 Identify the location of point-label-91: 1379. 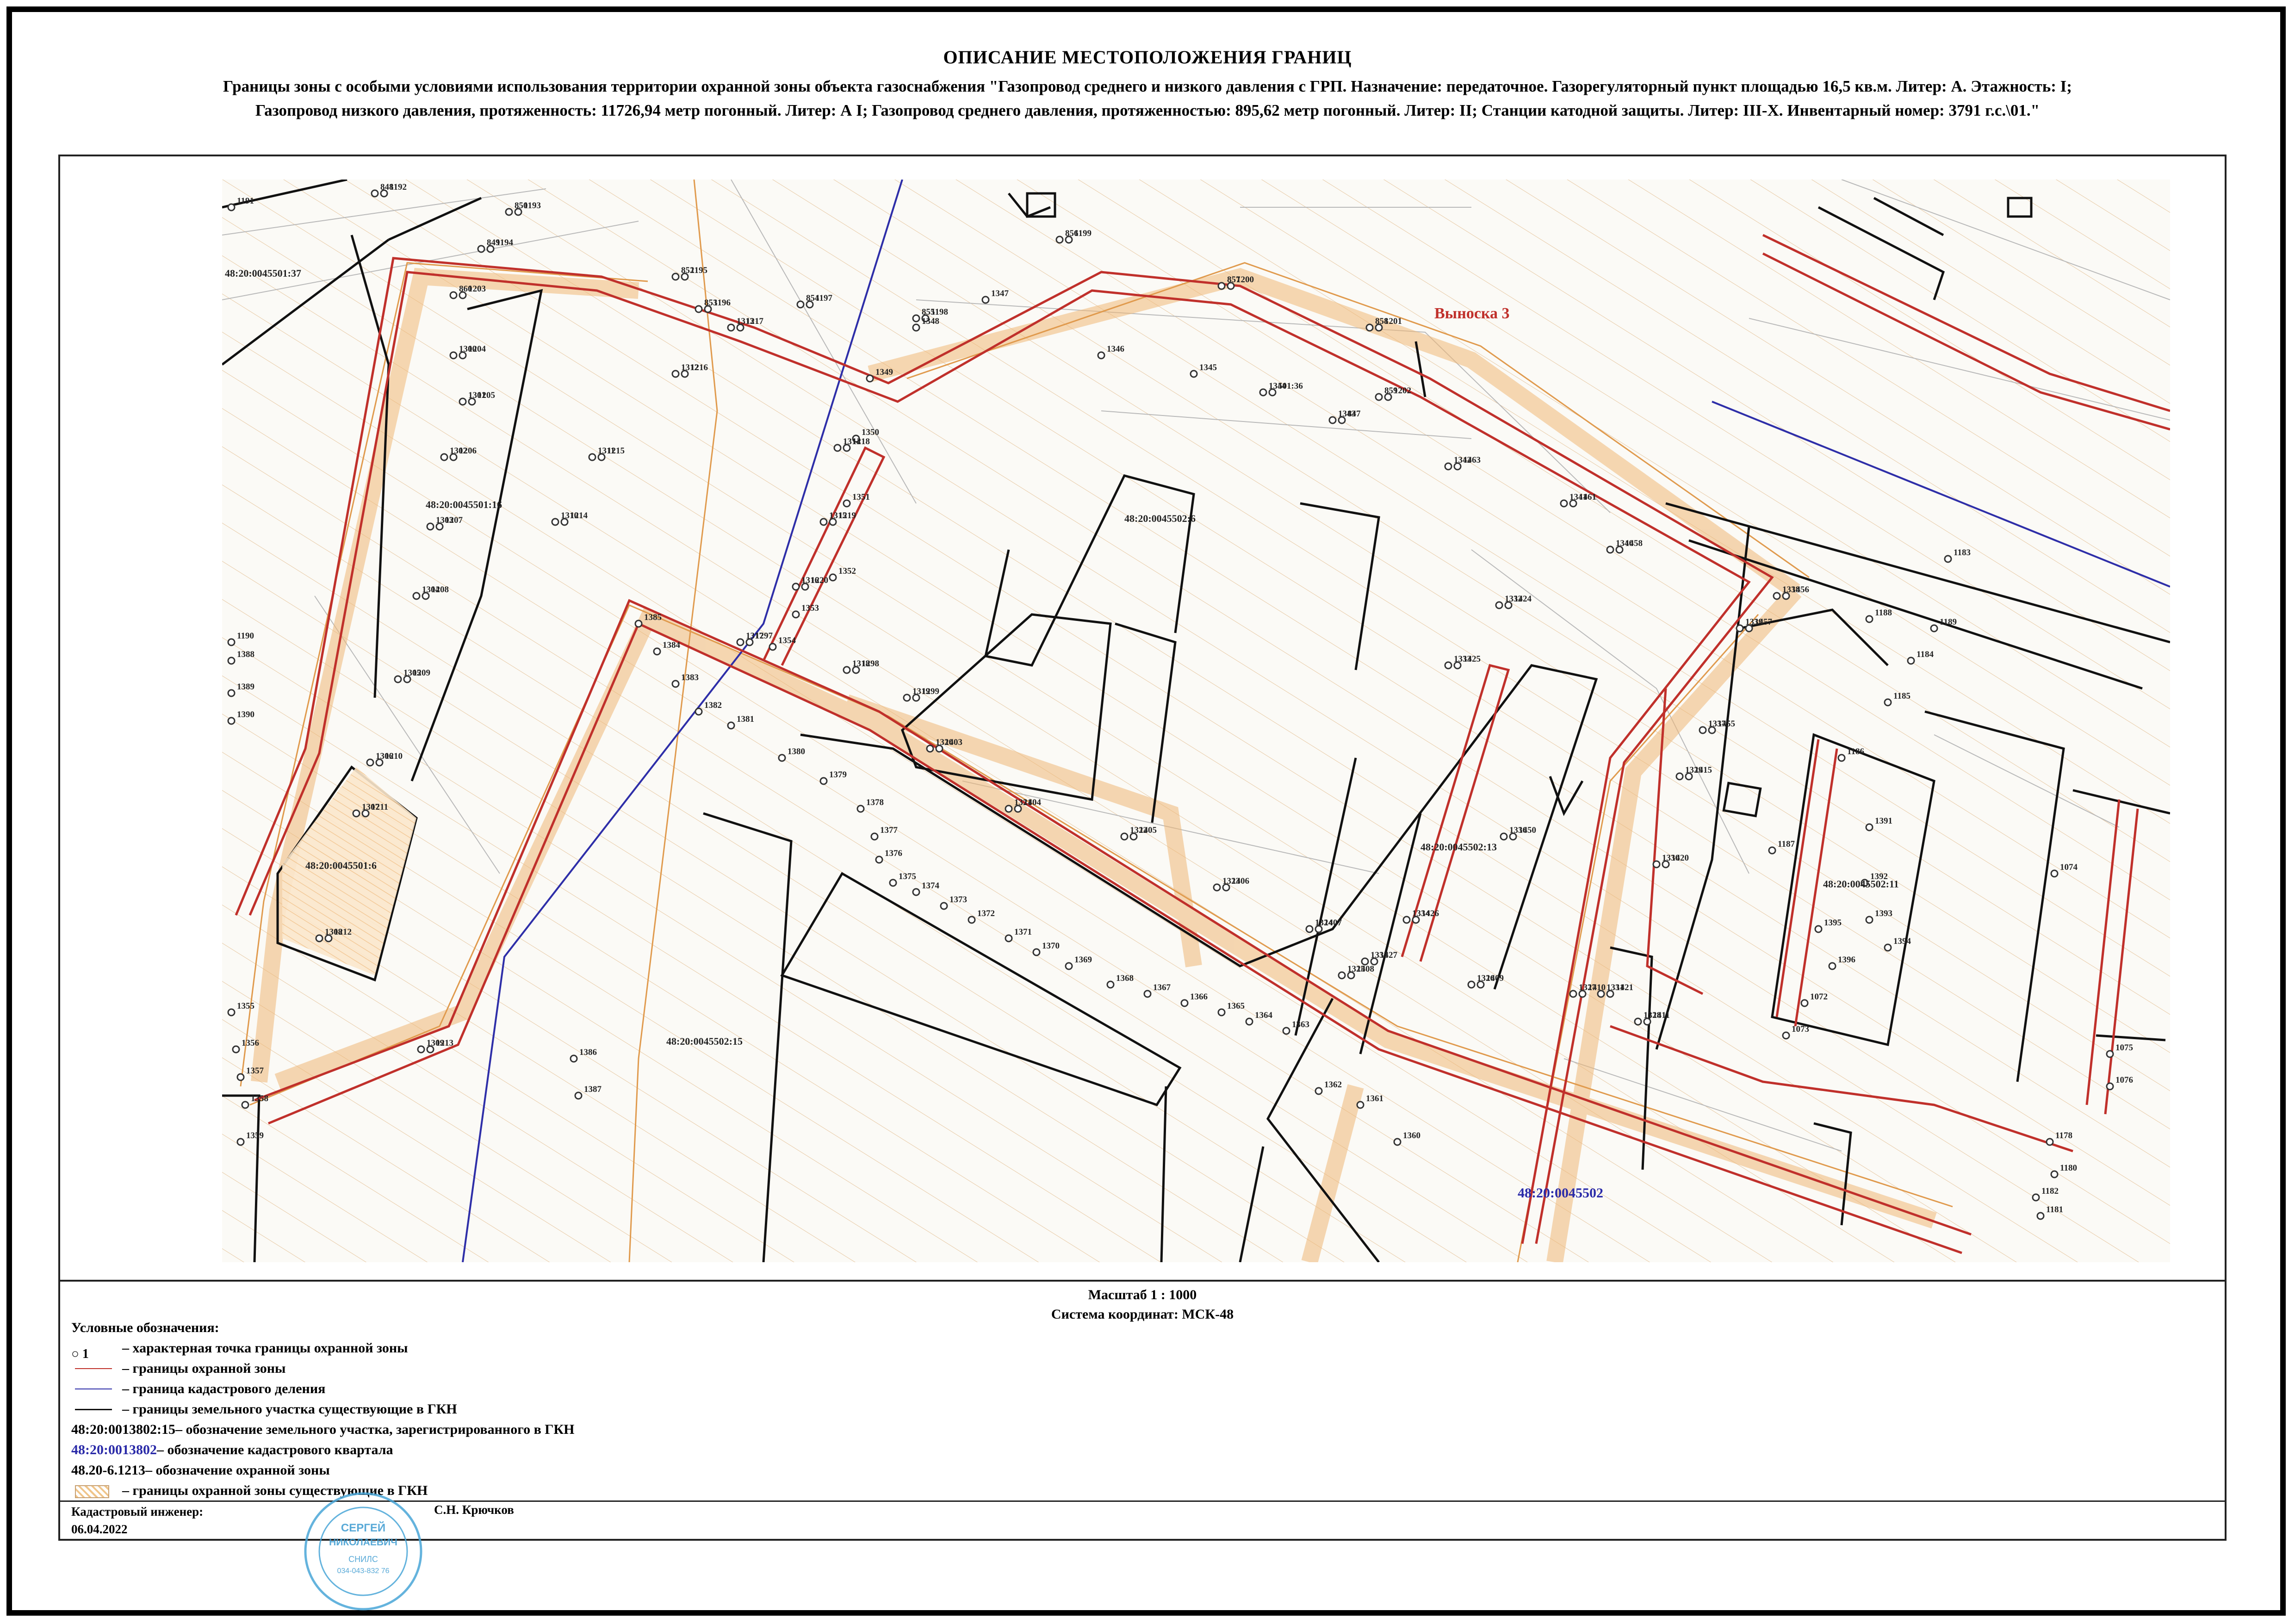
(838, 775).